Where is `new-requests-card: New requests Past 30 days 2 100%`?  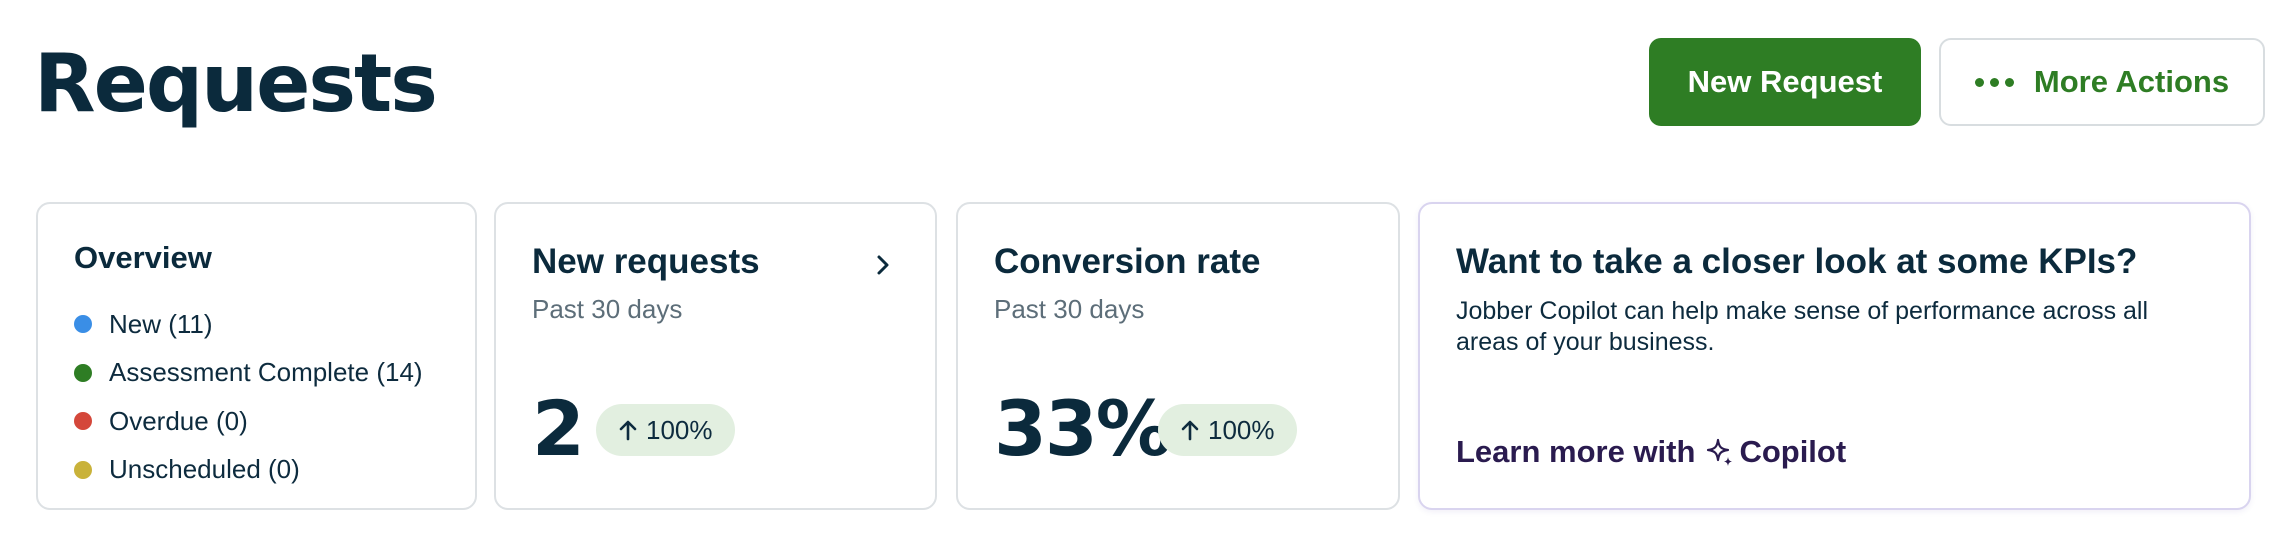
new-requests-card: New requests Past 30 days 2 100% is located at coordinates (715, 356).